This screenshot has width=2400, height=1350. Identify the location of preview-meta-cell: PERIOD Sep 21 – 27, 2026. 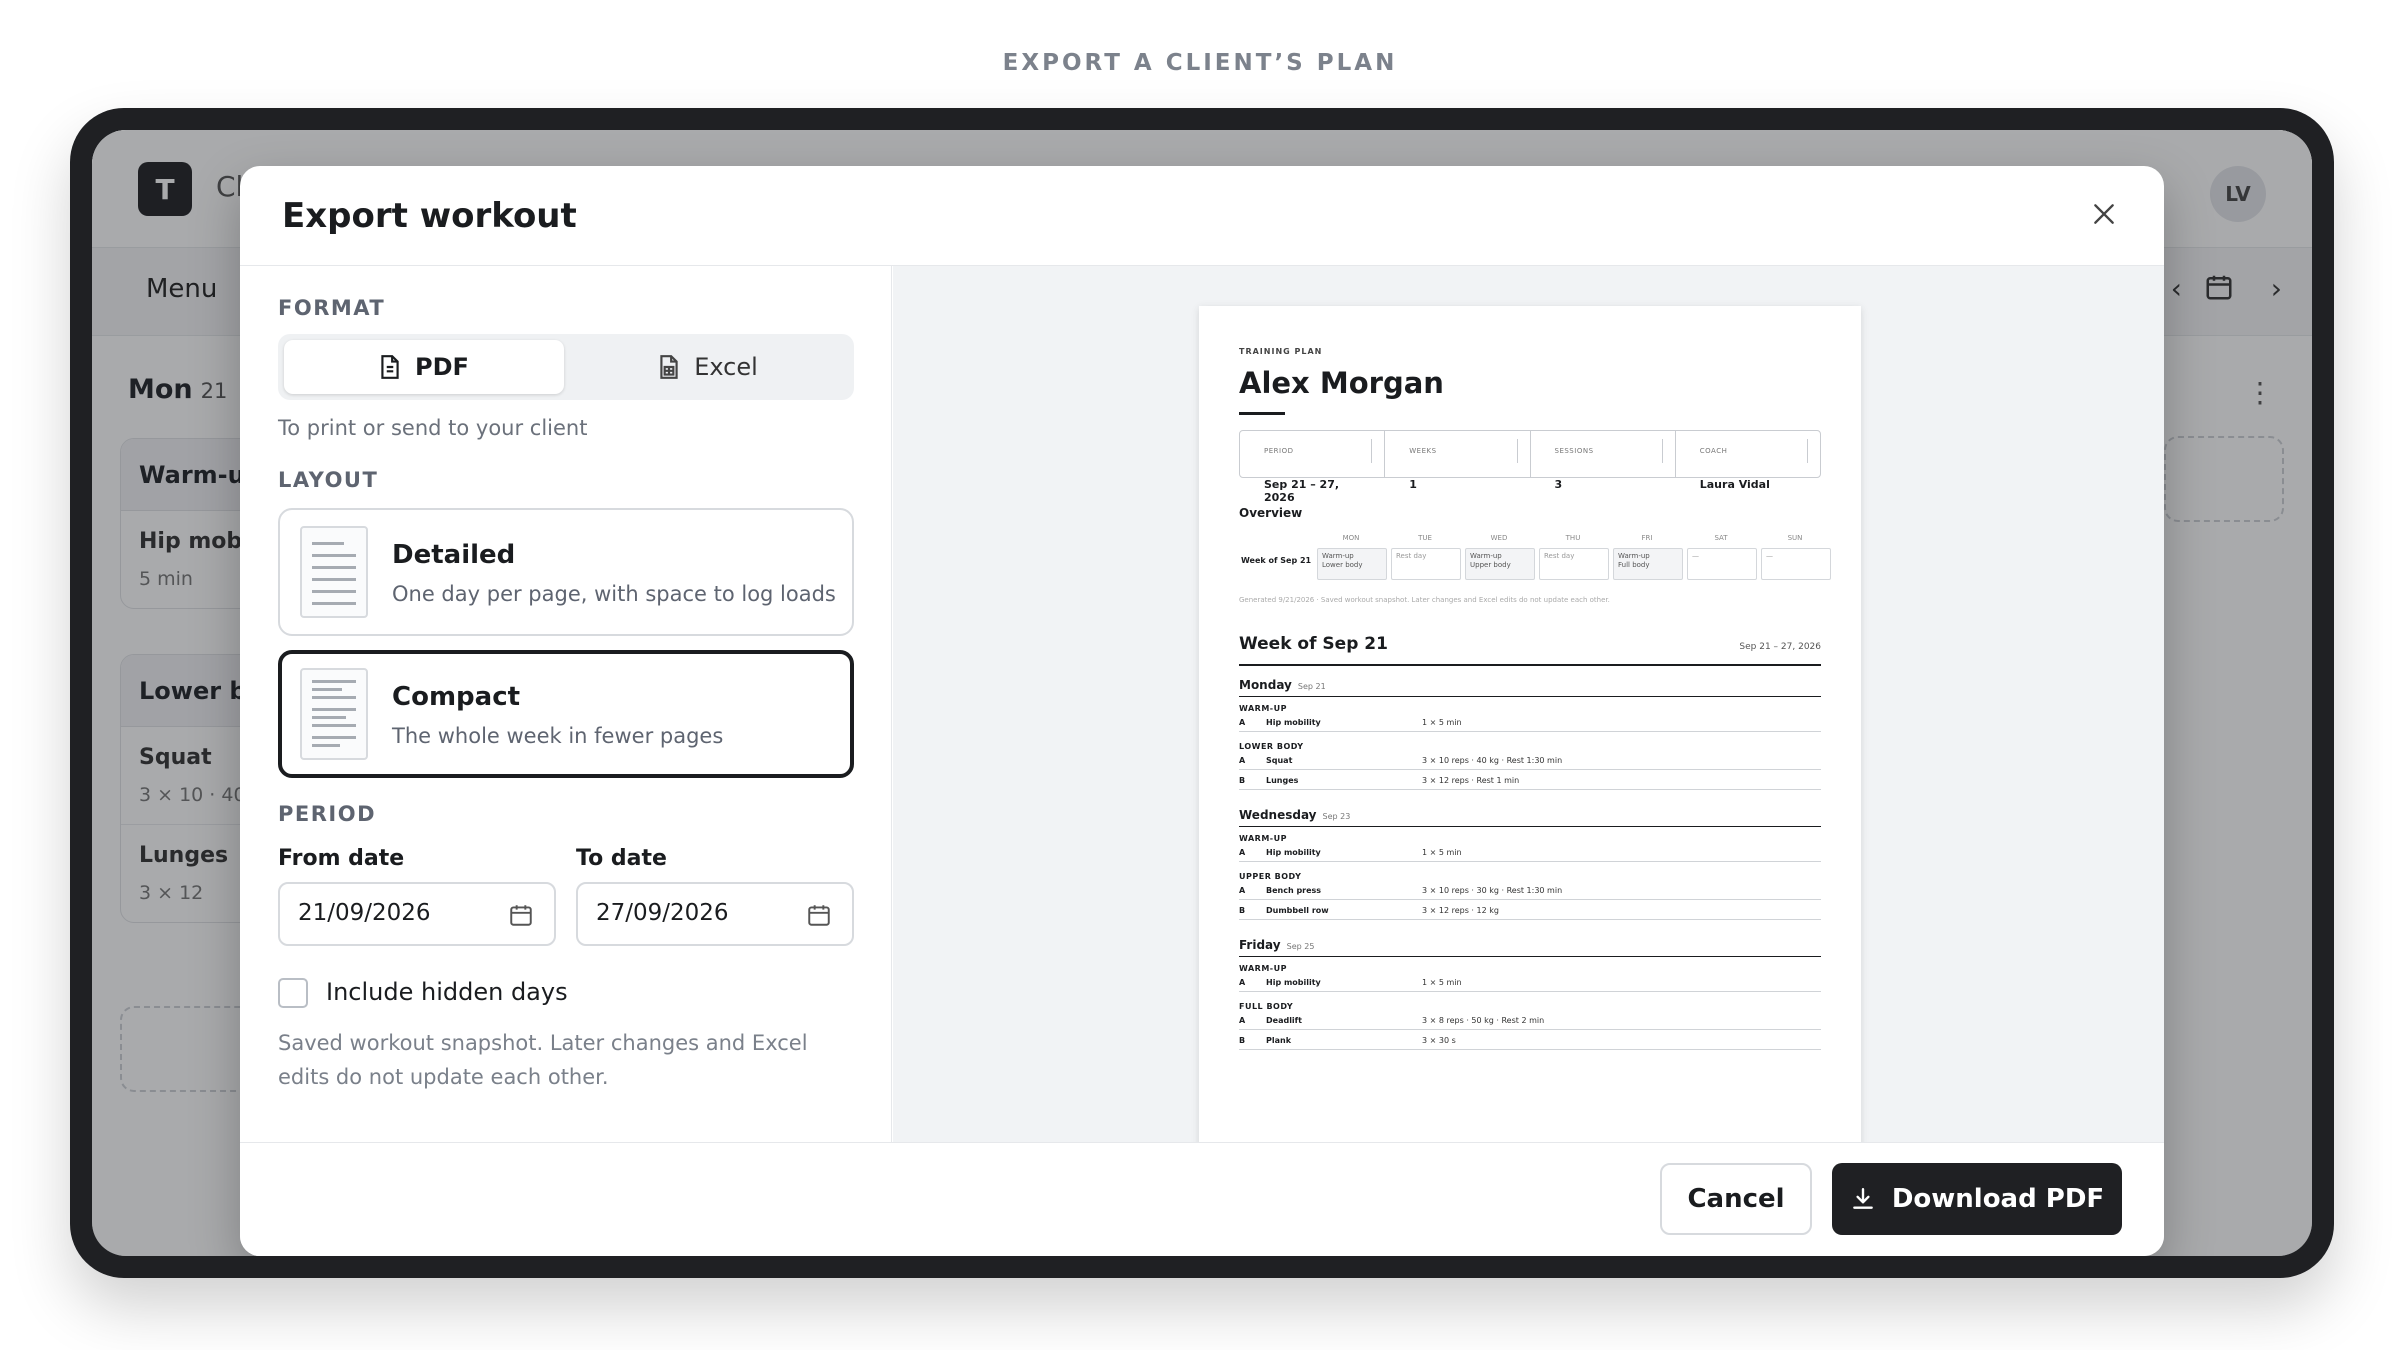
(1313, 467).